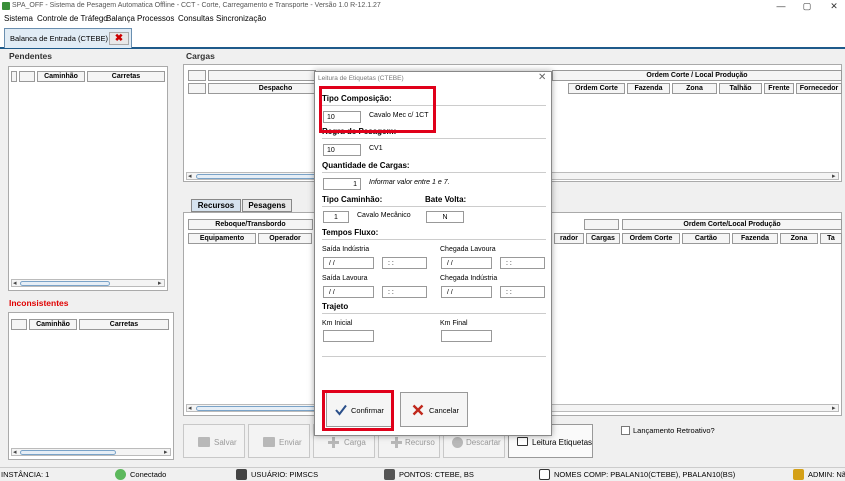 The image size is (845, 481). What do you see at coordinates (53, 324) in the screenshot?
I see `inconsistentes-col-caminhao: Caminhão` at bounding box center [53, 324].